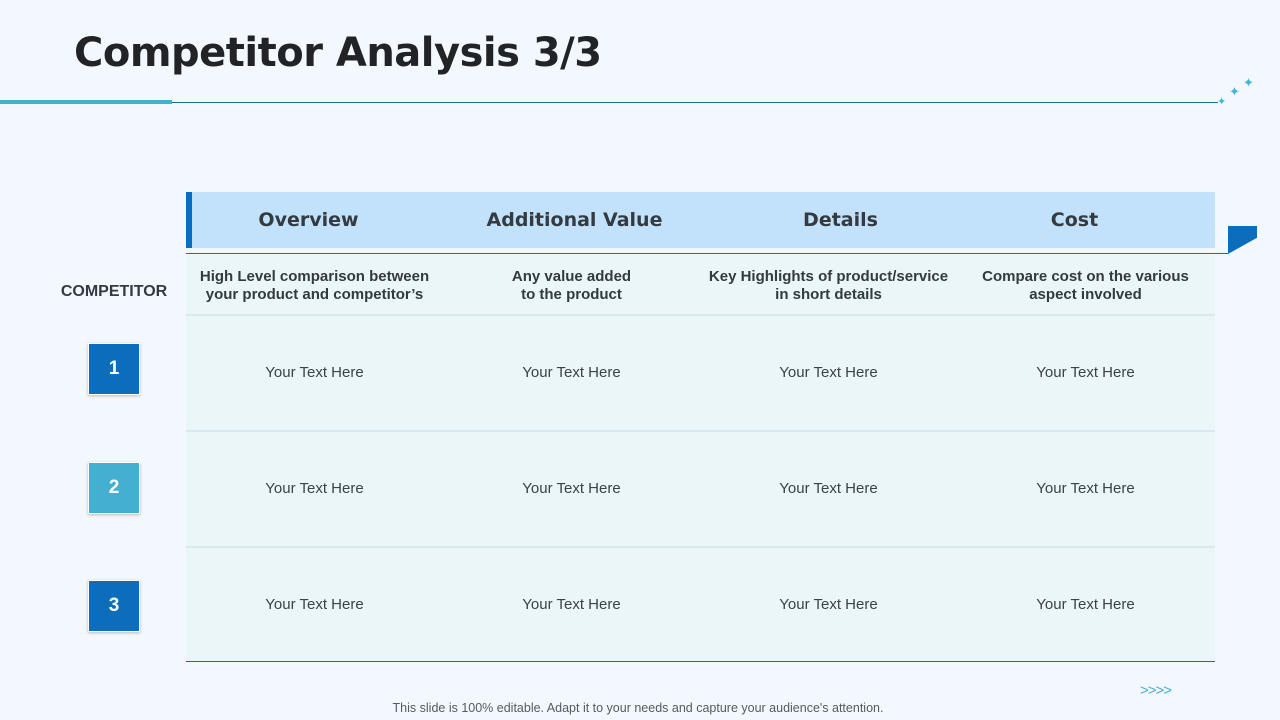 This screenshot has height=720, width=1280. I want to click on header-underline, so click(707, 253).